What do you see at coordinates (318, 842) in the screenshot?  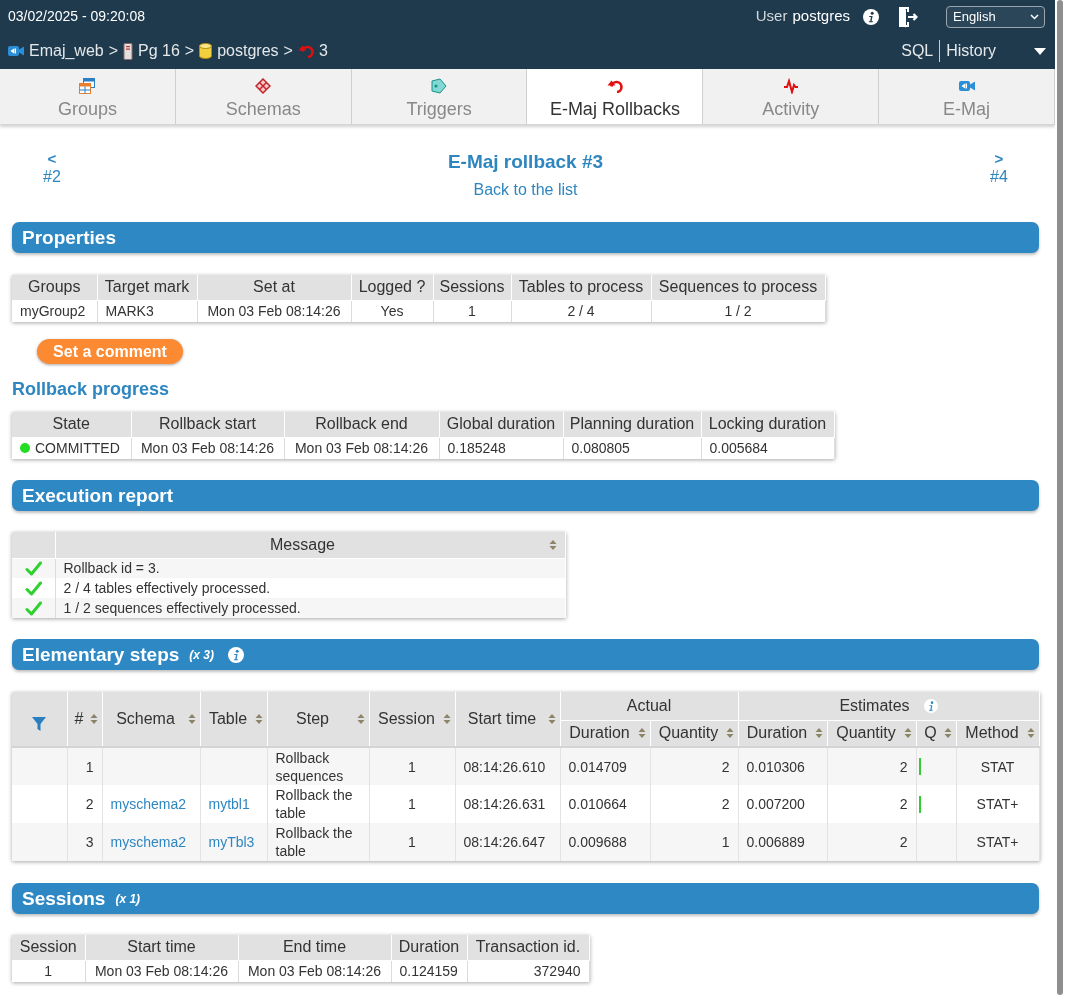 I see `table-cell: Rollback the table` at bounding box center [318, 842].